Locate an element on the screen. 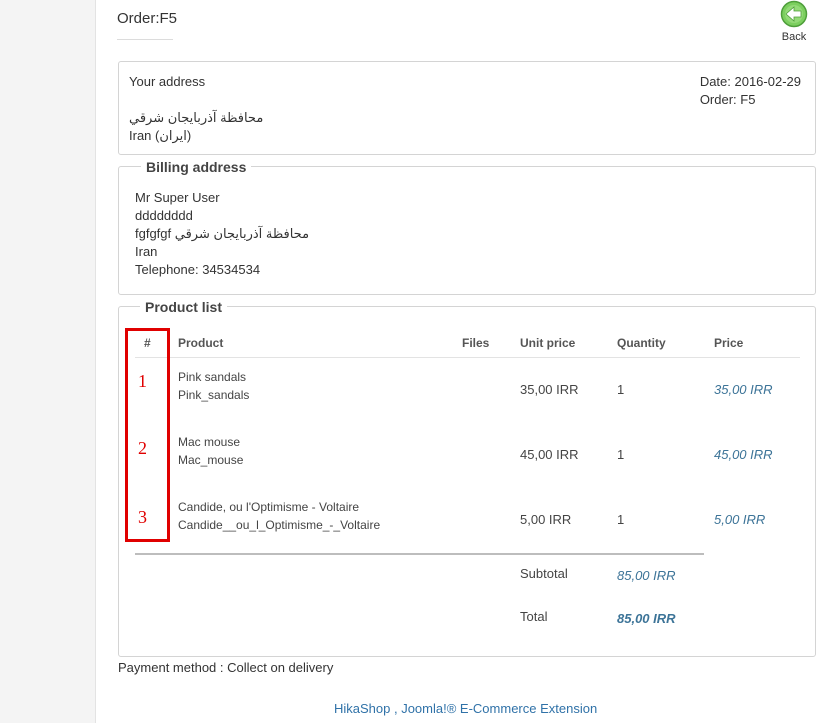 The height and width of the screenshot is (723, 837). address-line-2: Iran (ایران) is located at coordinates (160, 135).